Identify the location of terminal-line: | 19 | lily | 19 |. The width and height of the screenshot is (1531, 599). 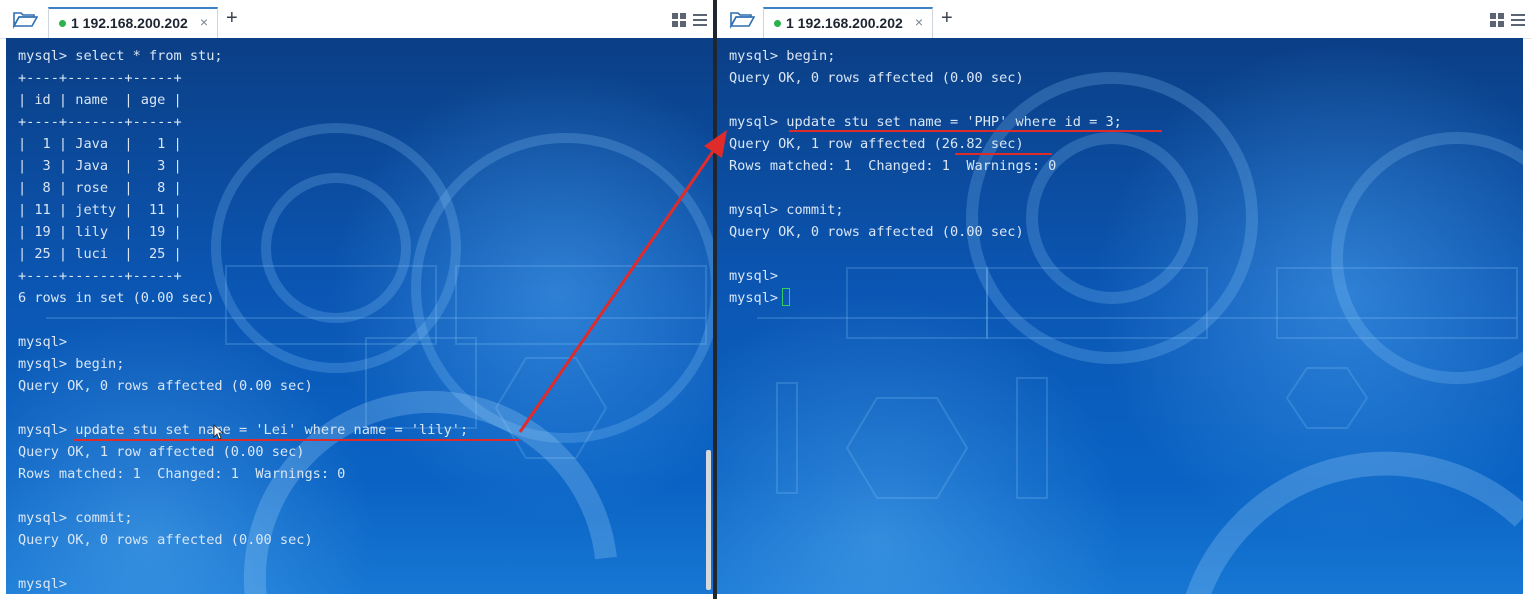
(100, 232).